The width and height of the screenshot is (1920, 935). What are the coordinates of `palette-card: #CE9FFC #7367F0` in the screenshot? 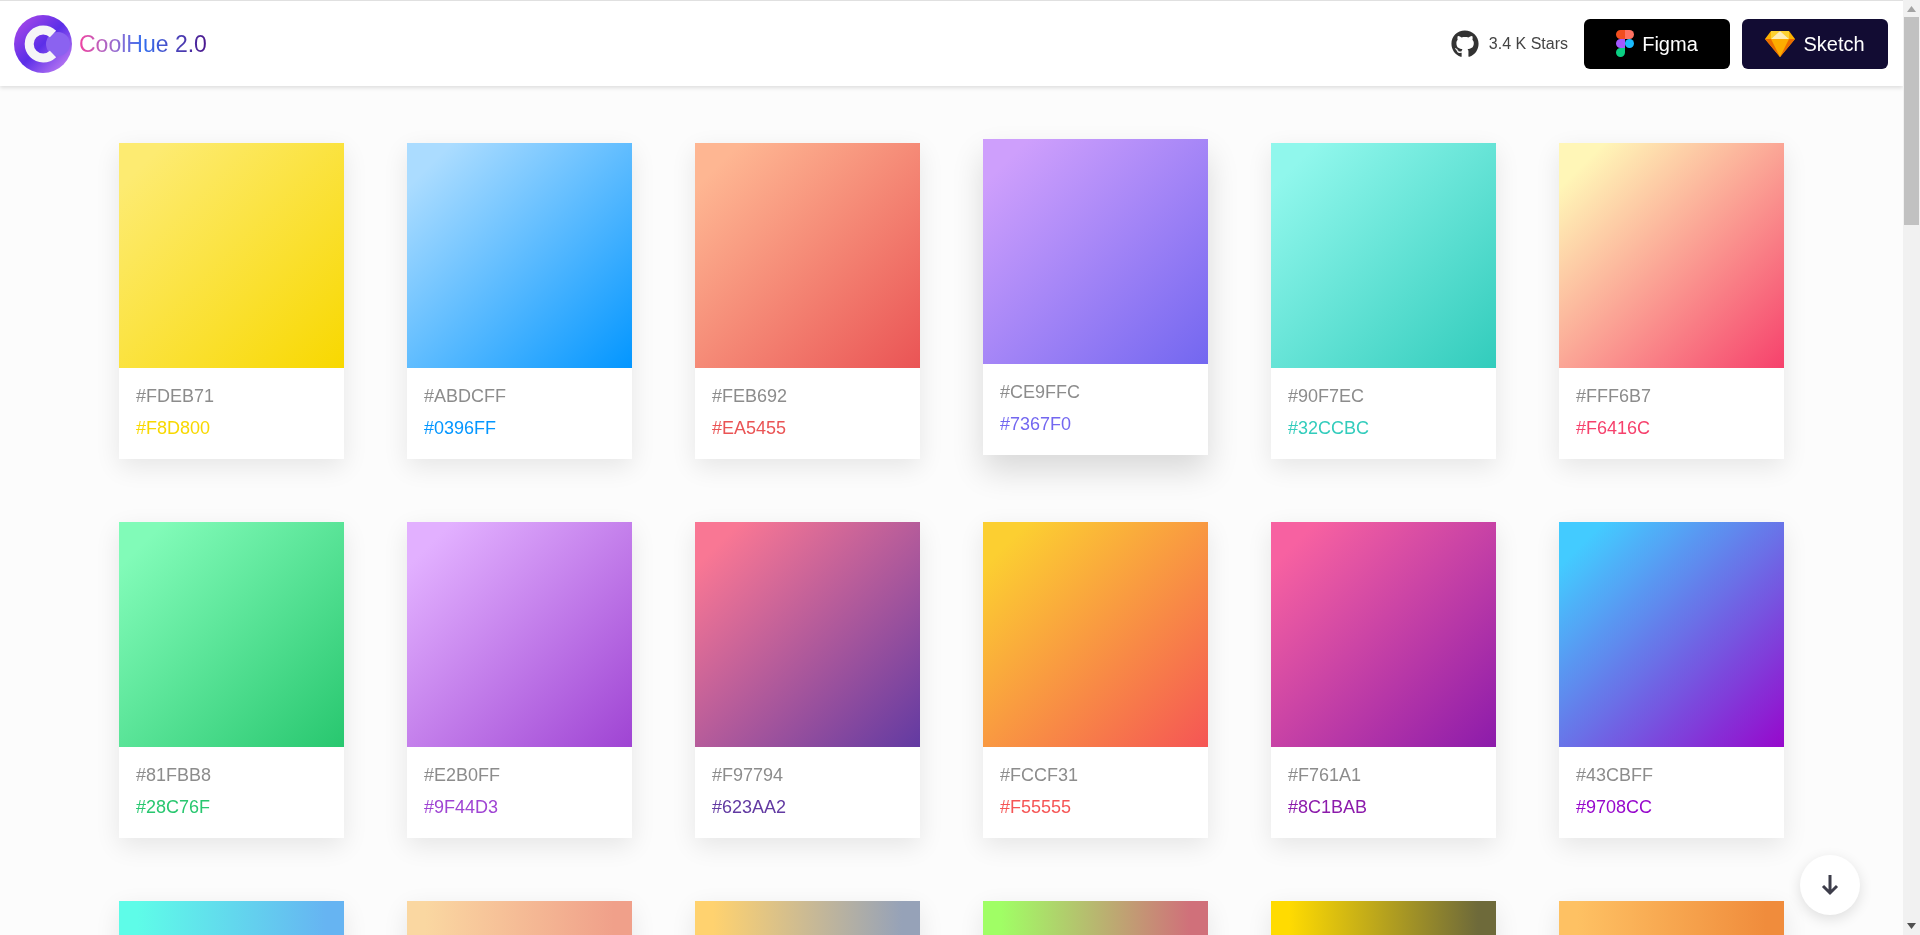 It's located at (1095, 297).